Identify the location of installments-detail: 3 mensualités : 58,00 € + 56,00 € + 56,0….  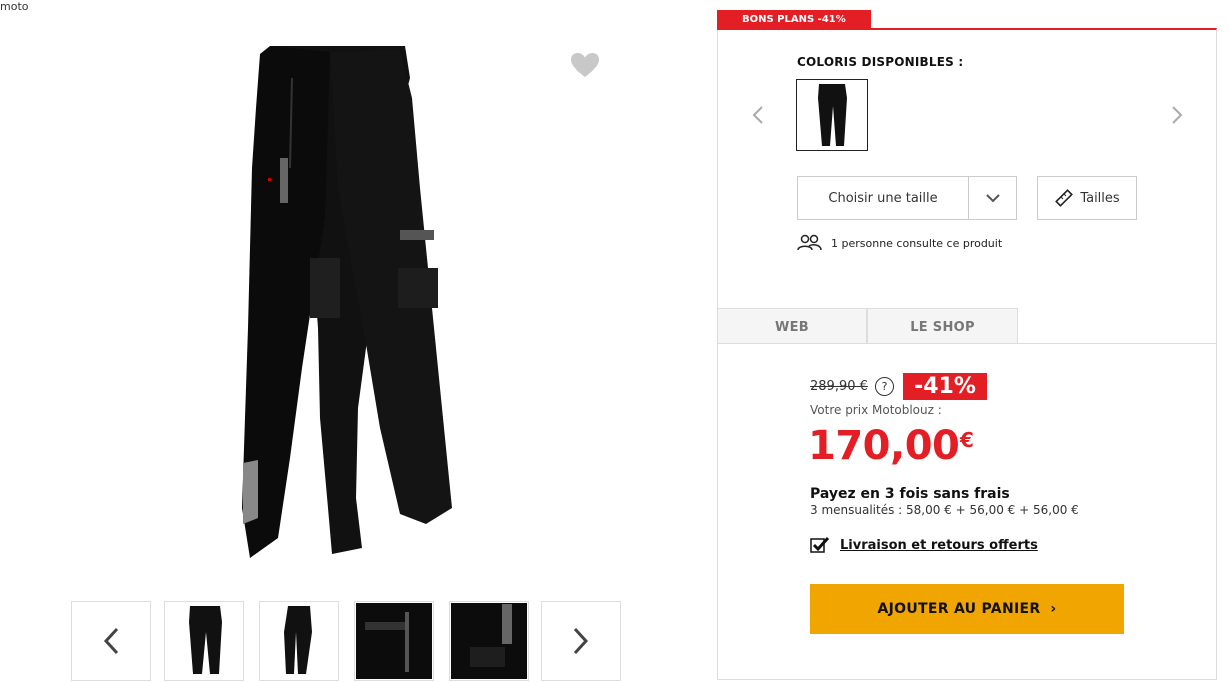
(944, 510).